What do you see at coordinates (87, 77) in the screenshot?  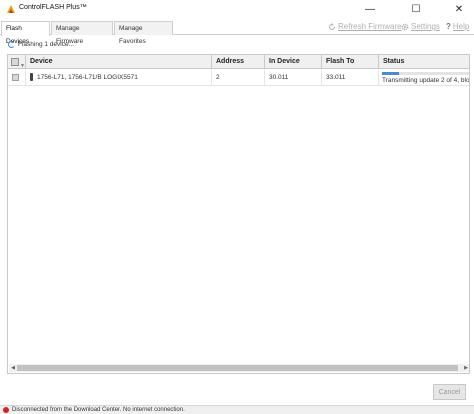 I see `device-name: 1756-L71, 1756-L71/B LOGIX5571` at bounding box center [87, 77].